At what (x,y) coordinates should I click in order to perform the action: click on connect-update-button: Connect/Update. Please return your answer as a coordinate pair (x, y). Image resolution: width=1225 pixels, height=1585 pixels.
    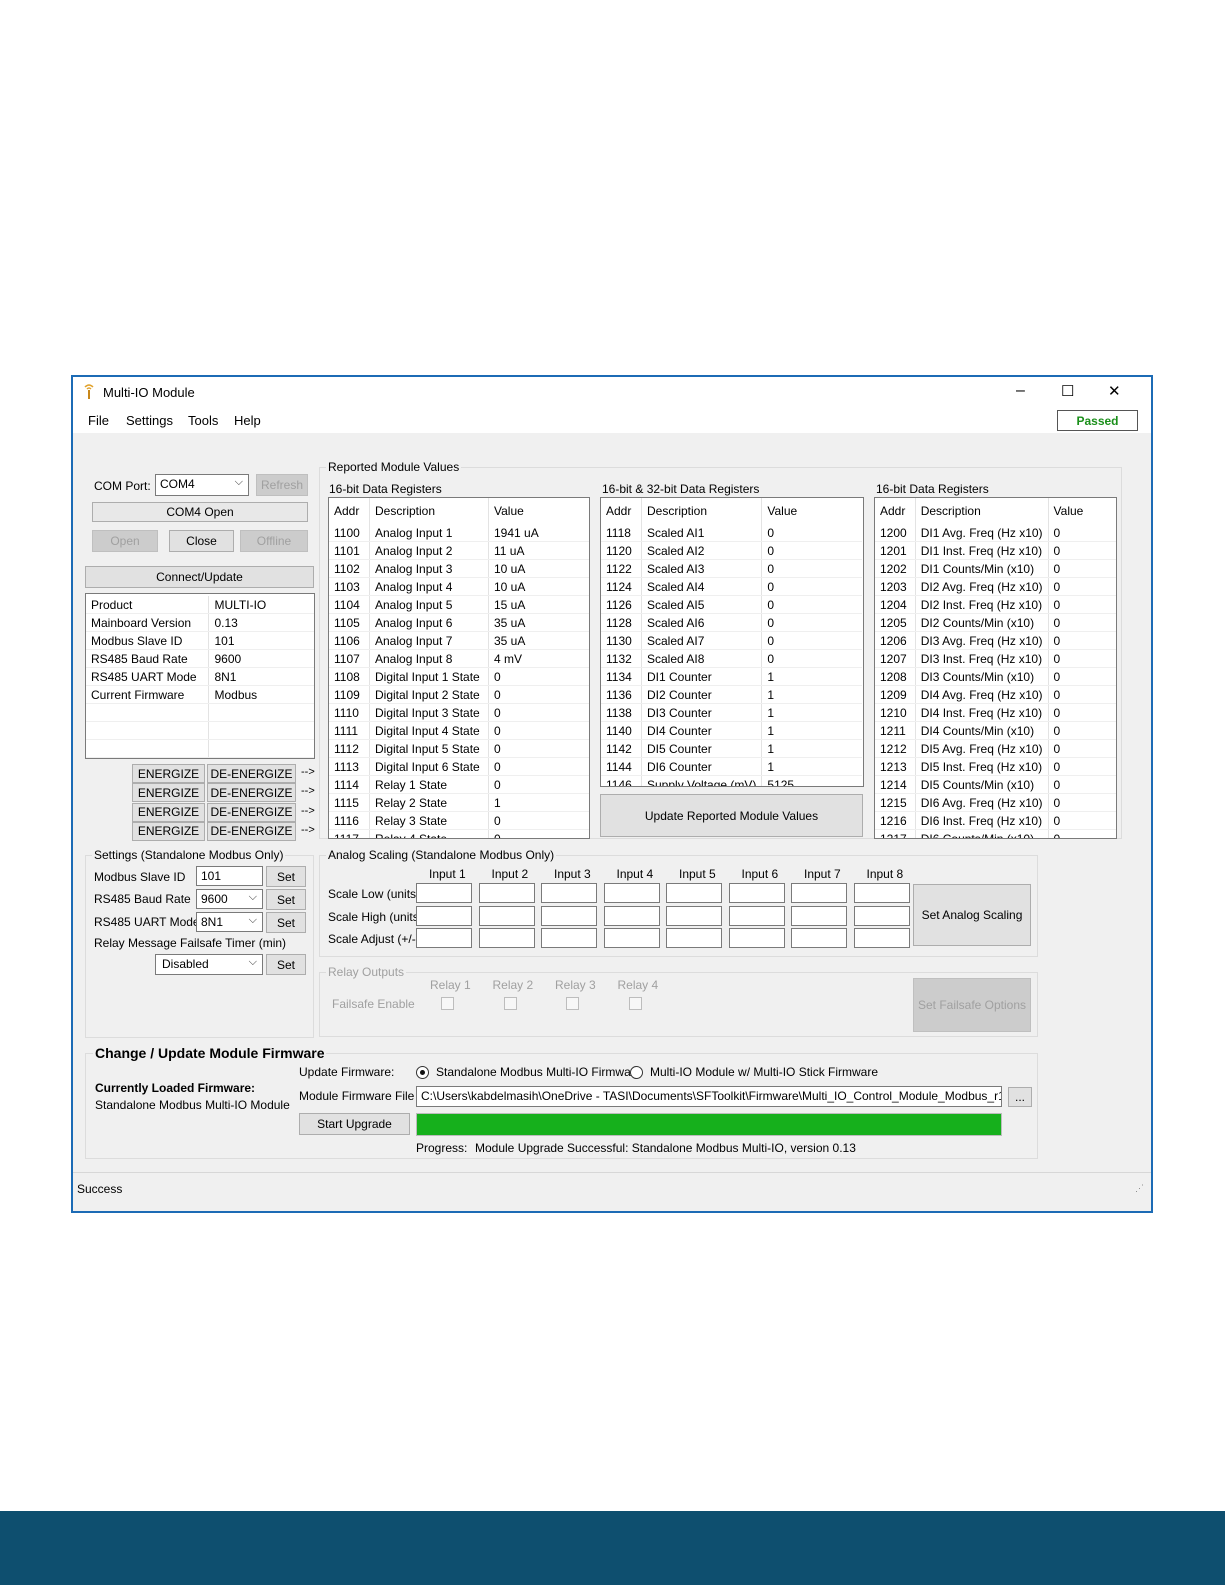
    Looking at the image, I should click on (199, 577).